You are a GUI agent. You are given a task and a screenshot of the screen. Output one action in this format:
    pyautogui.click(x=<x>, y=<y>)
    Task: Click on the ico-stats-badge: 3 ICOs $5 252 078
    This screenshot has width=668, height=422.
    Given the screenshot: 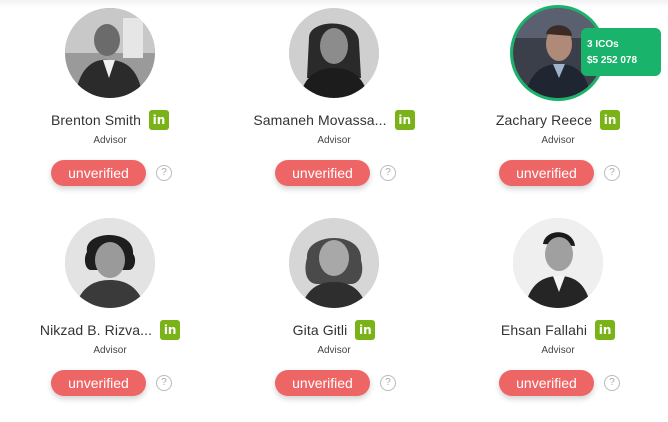 What is the action you would take?
    pyautogui.click(x=621, y=52)
    